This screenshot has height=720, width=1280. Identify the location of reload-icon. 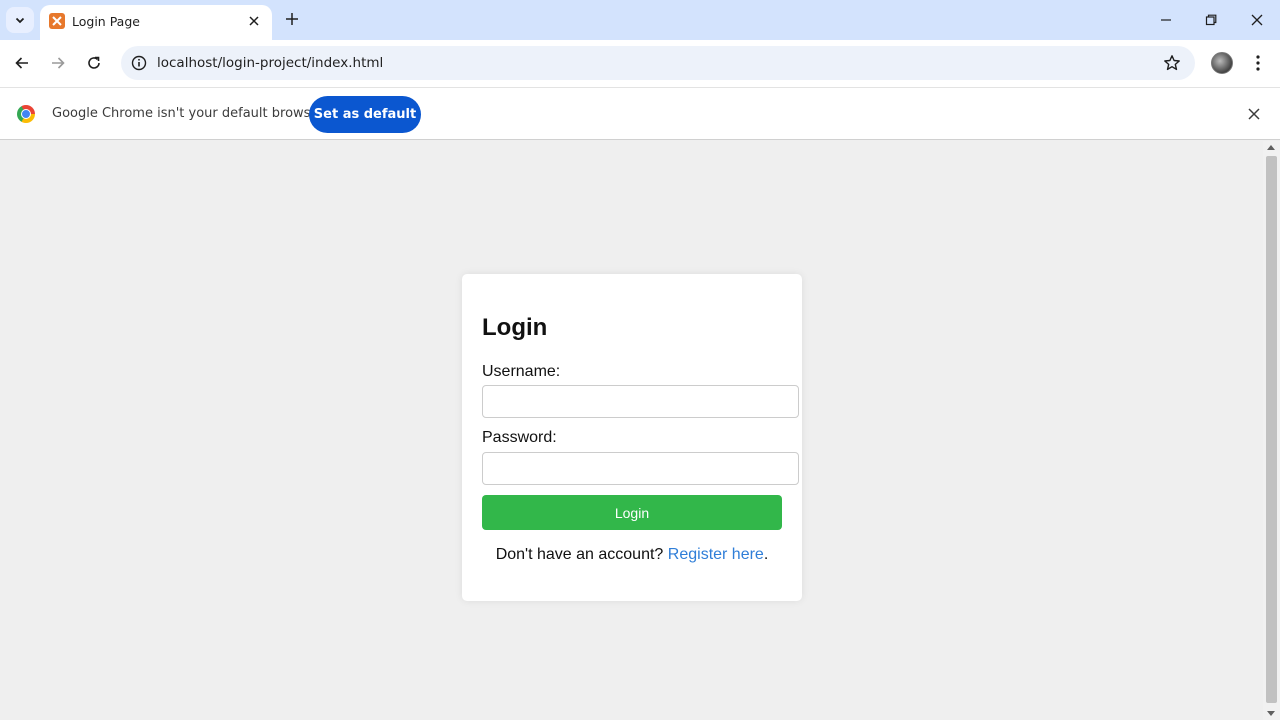
(94, 62).